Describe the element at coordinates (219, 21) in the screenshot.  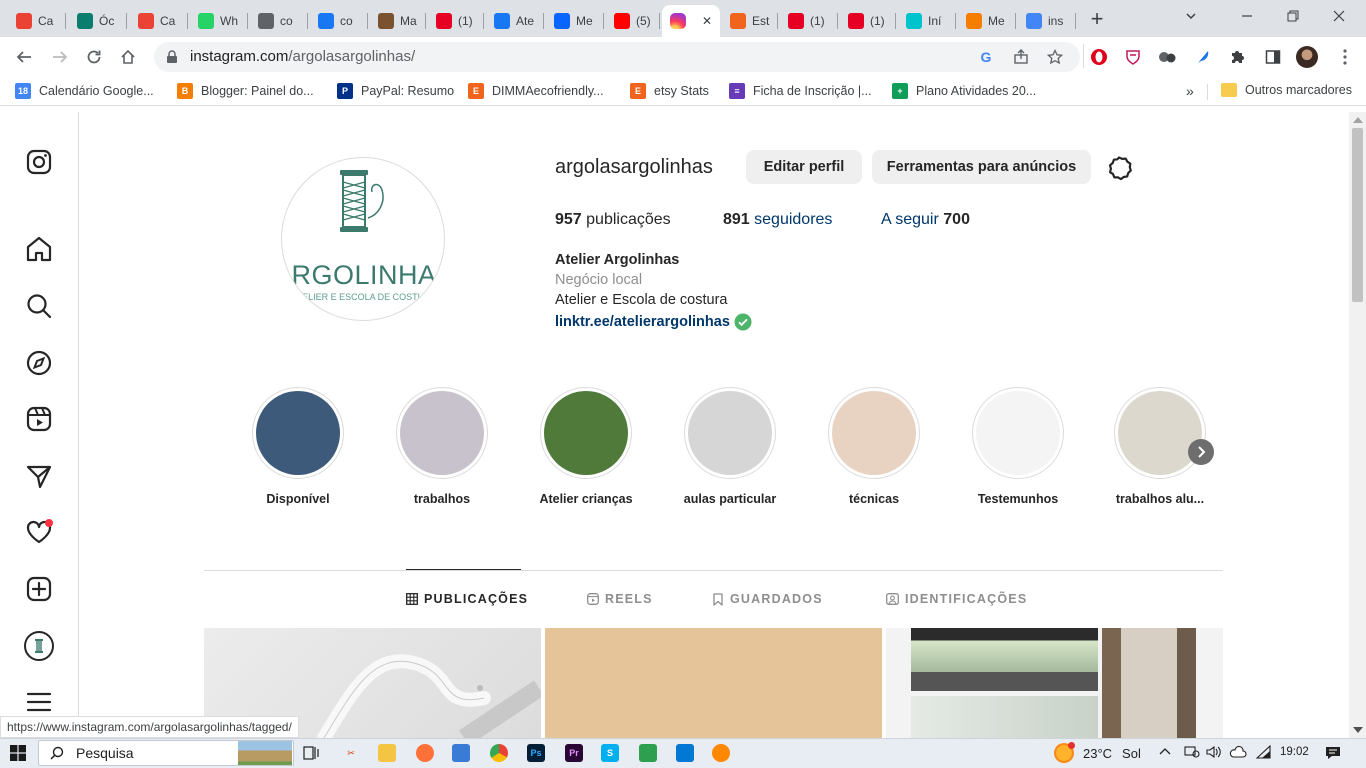
I see `browser-tab: Wh` at that location.